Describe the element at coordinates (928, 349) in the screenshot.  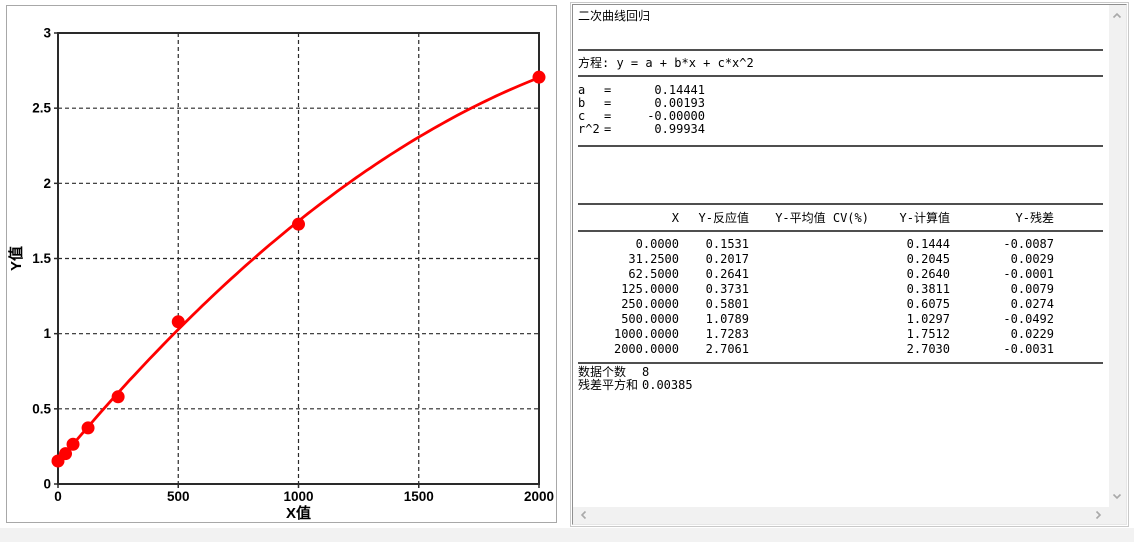
I see `table-cell: 2.7030` at that location.